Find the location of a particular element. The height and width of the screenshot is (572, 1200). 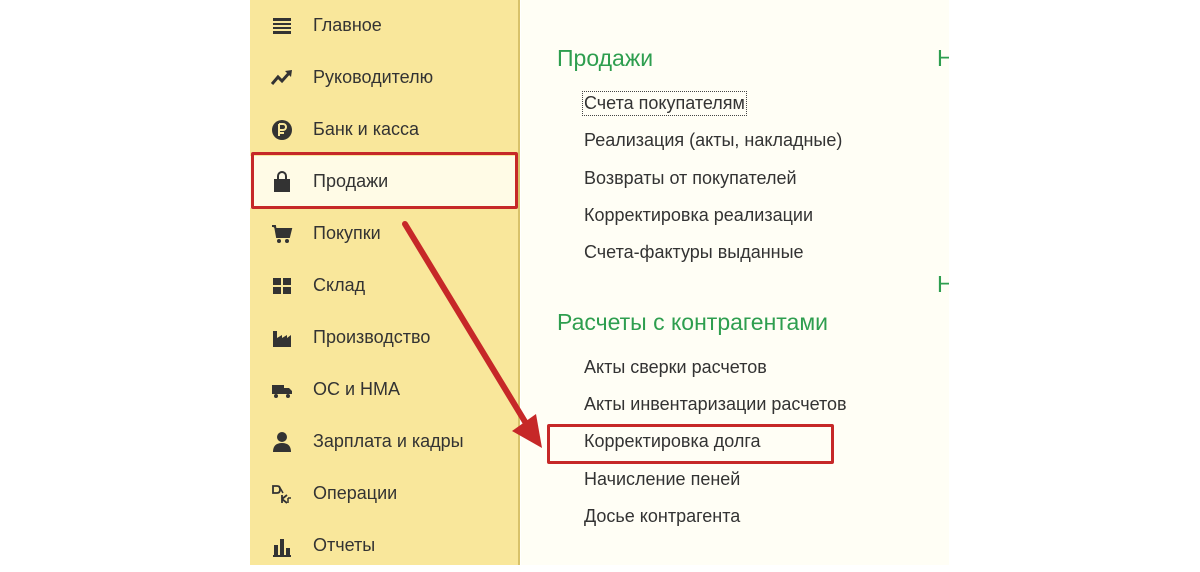

sidebar-item-label: Склад is located at coordinates (339, 285).